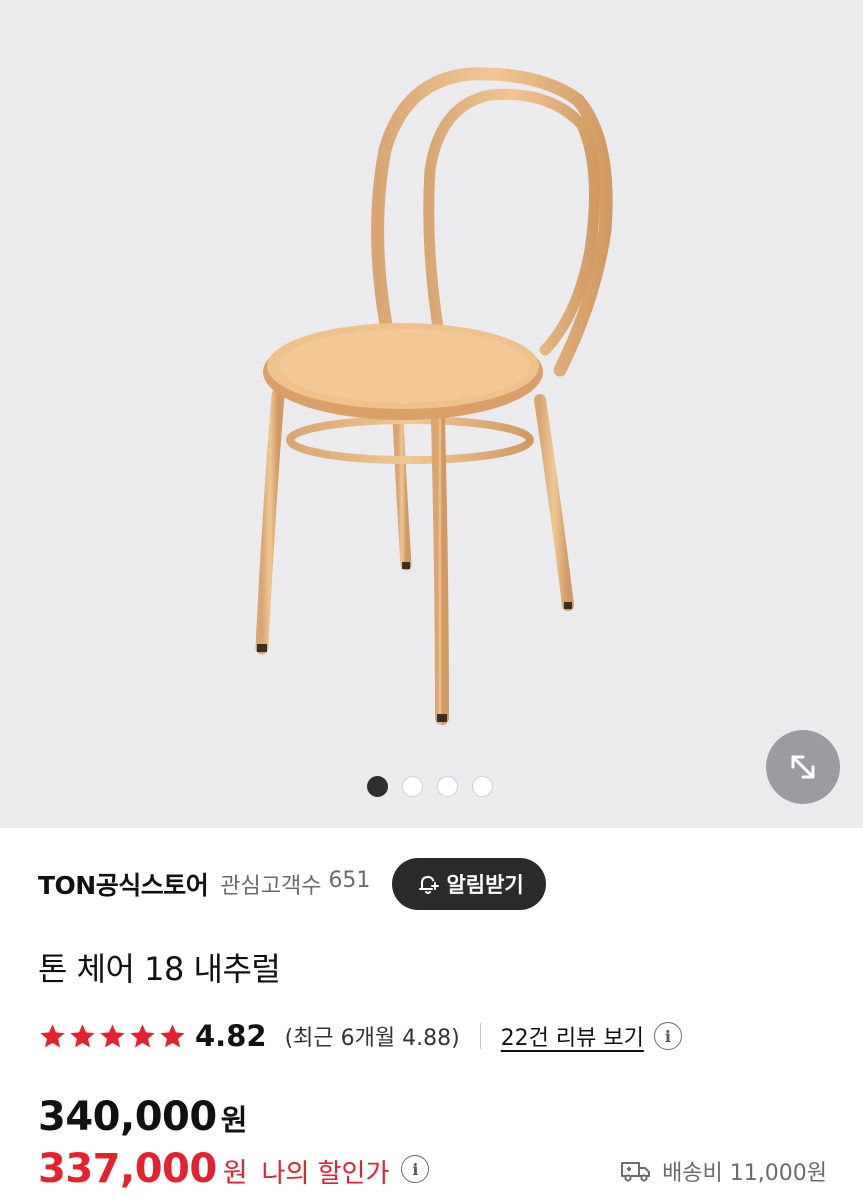 This screenshot has width=863, height=1200. Describe the element at coordinates (123, 884) in the screenshot. I see `store-name: TON공식스토어` at that location.